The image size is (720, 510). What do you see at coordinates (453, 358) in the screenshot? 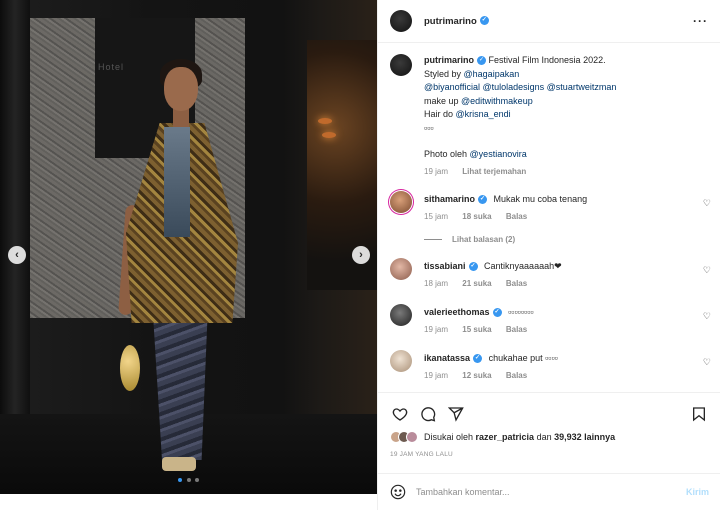
I see `commenter-username: ikanatassa ✓` at bounding box center [453, 358].